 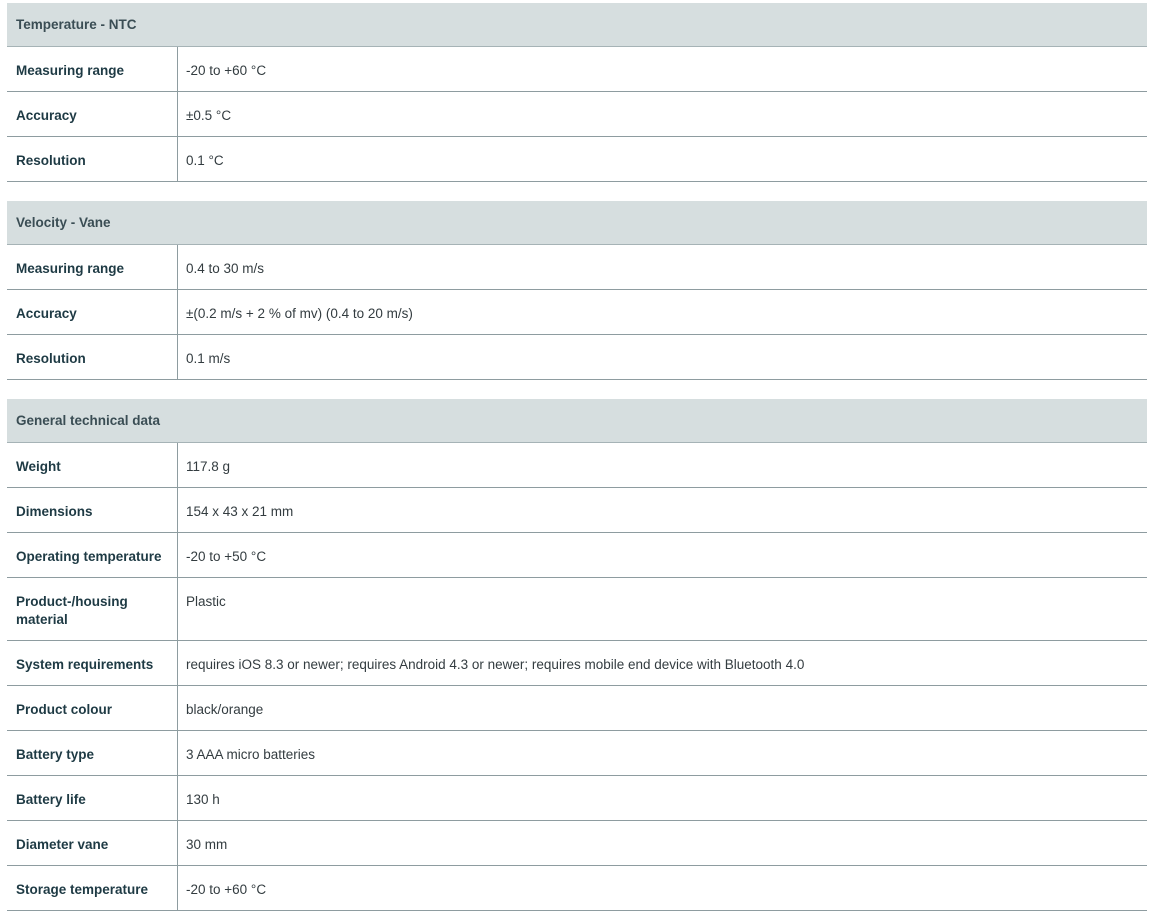 I want to click on spec-label: Product colour, so click(x=92, y=708).